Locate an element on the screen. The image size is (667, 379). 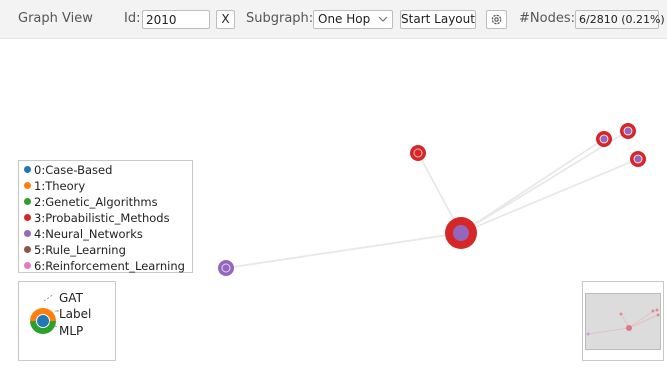
legend-item: 3:Probabilistic_Methods is located at coordinates (108, 218).